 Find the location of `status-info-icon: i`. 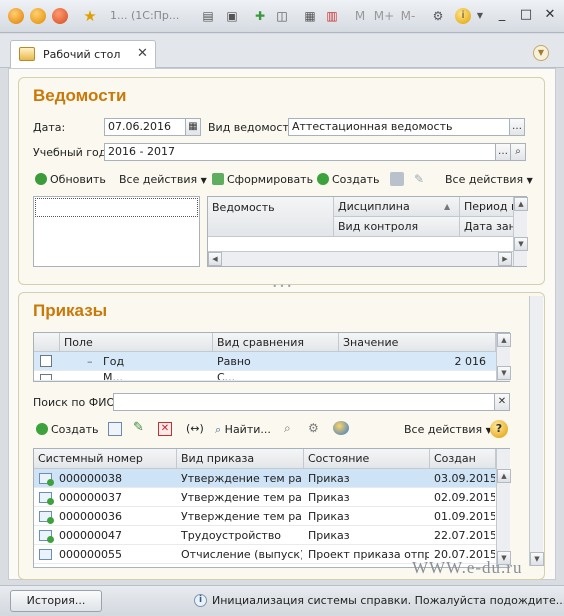

status-info-icon: i is located at coordinates (200, 600).